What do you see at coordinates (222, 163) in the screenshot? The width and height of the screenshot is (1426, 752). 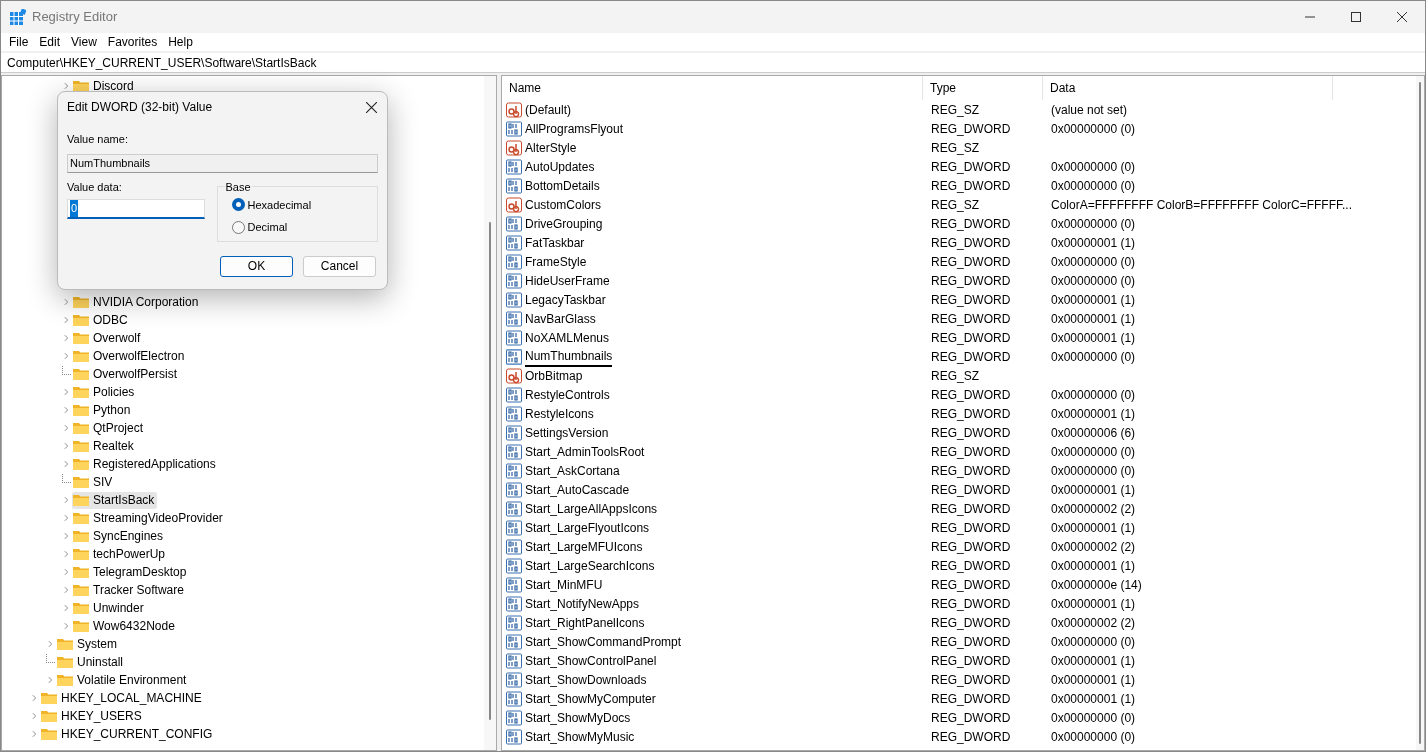 I see `value-name-field: NumThumbnails` at bounding box center [222, 163].